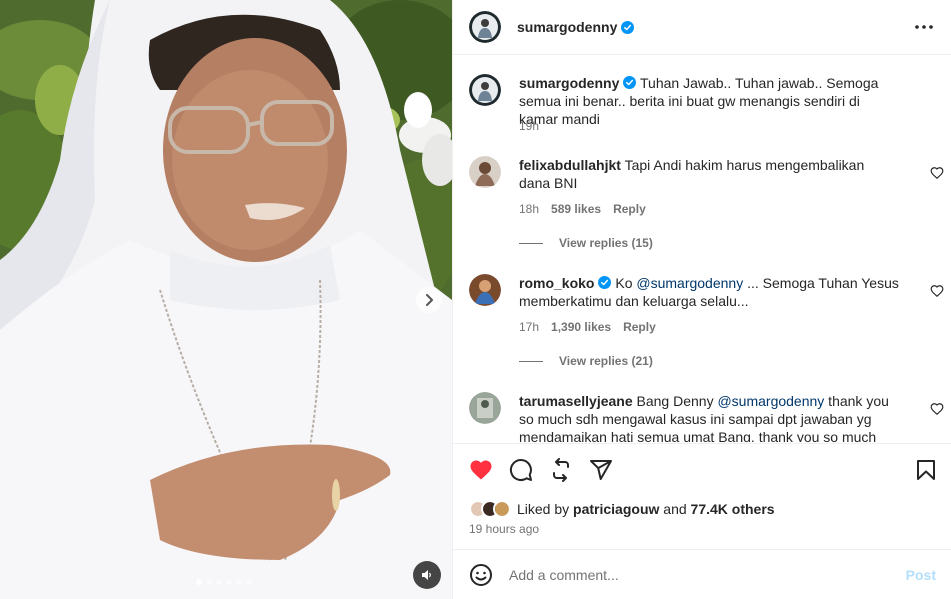 This screenshot has width=951, height=599. What do you see at coordinates (567, 27) in the screenshot?
I see `author-username: sumargodenny` at bounding box center [567, 27].